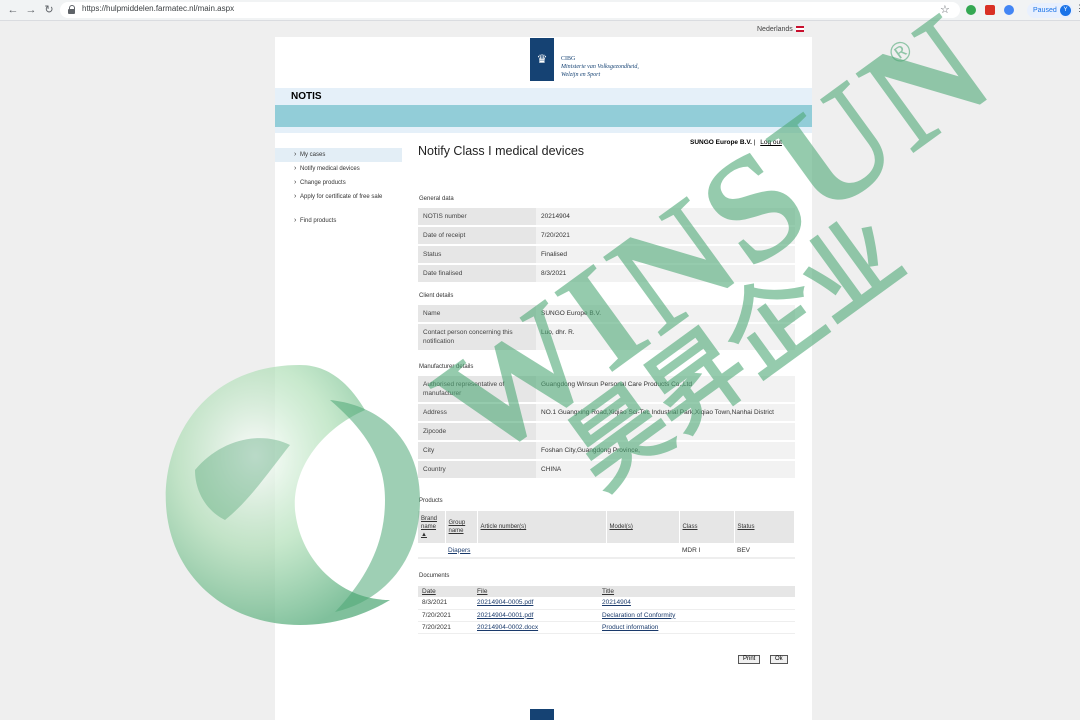 Image resolution: width=1080 pixels, height=720 pixels. Describe the element at coordinates (477, 469) in the screenshot. I see `field-label: Country` at that location.